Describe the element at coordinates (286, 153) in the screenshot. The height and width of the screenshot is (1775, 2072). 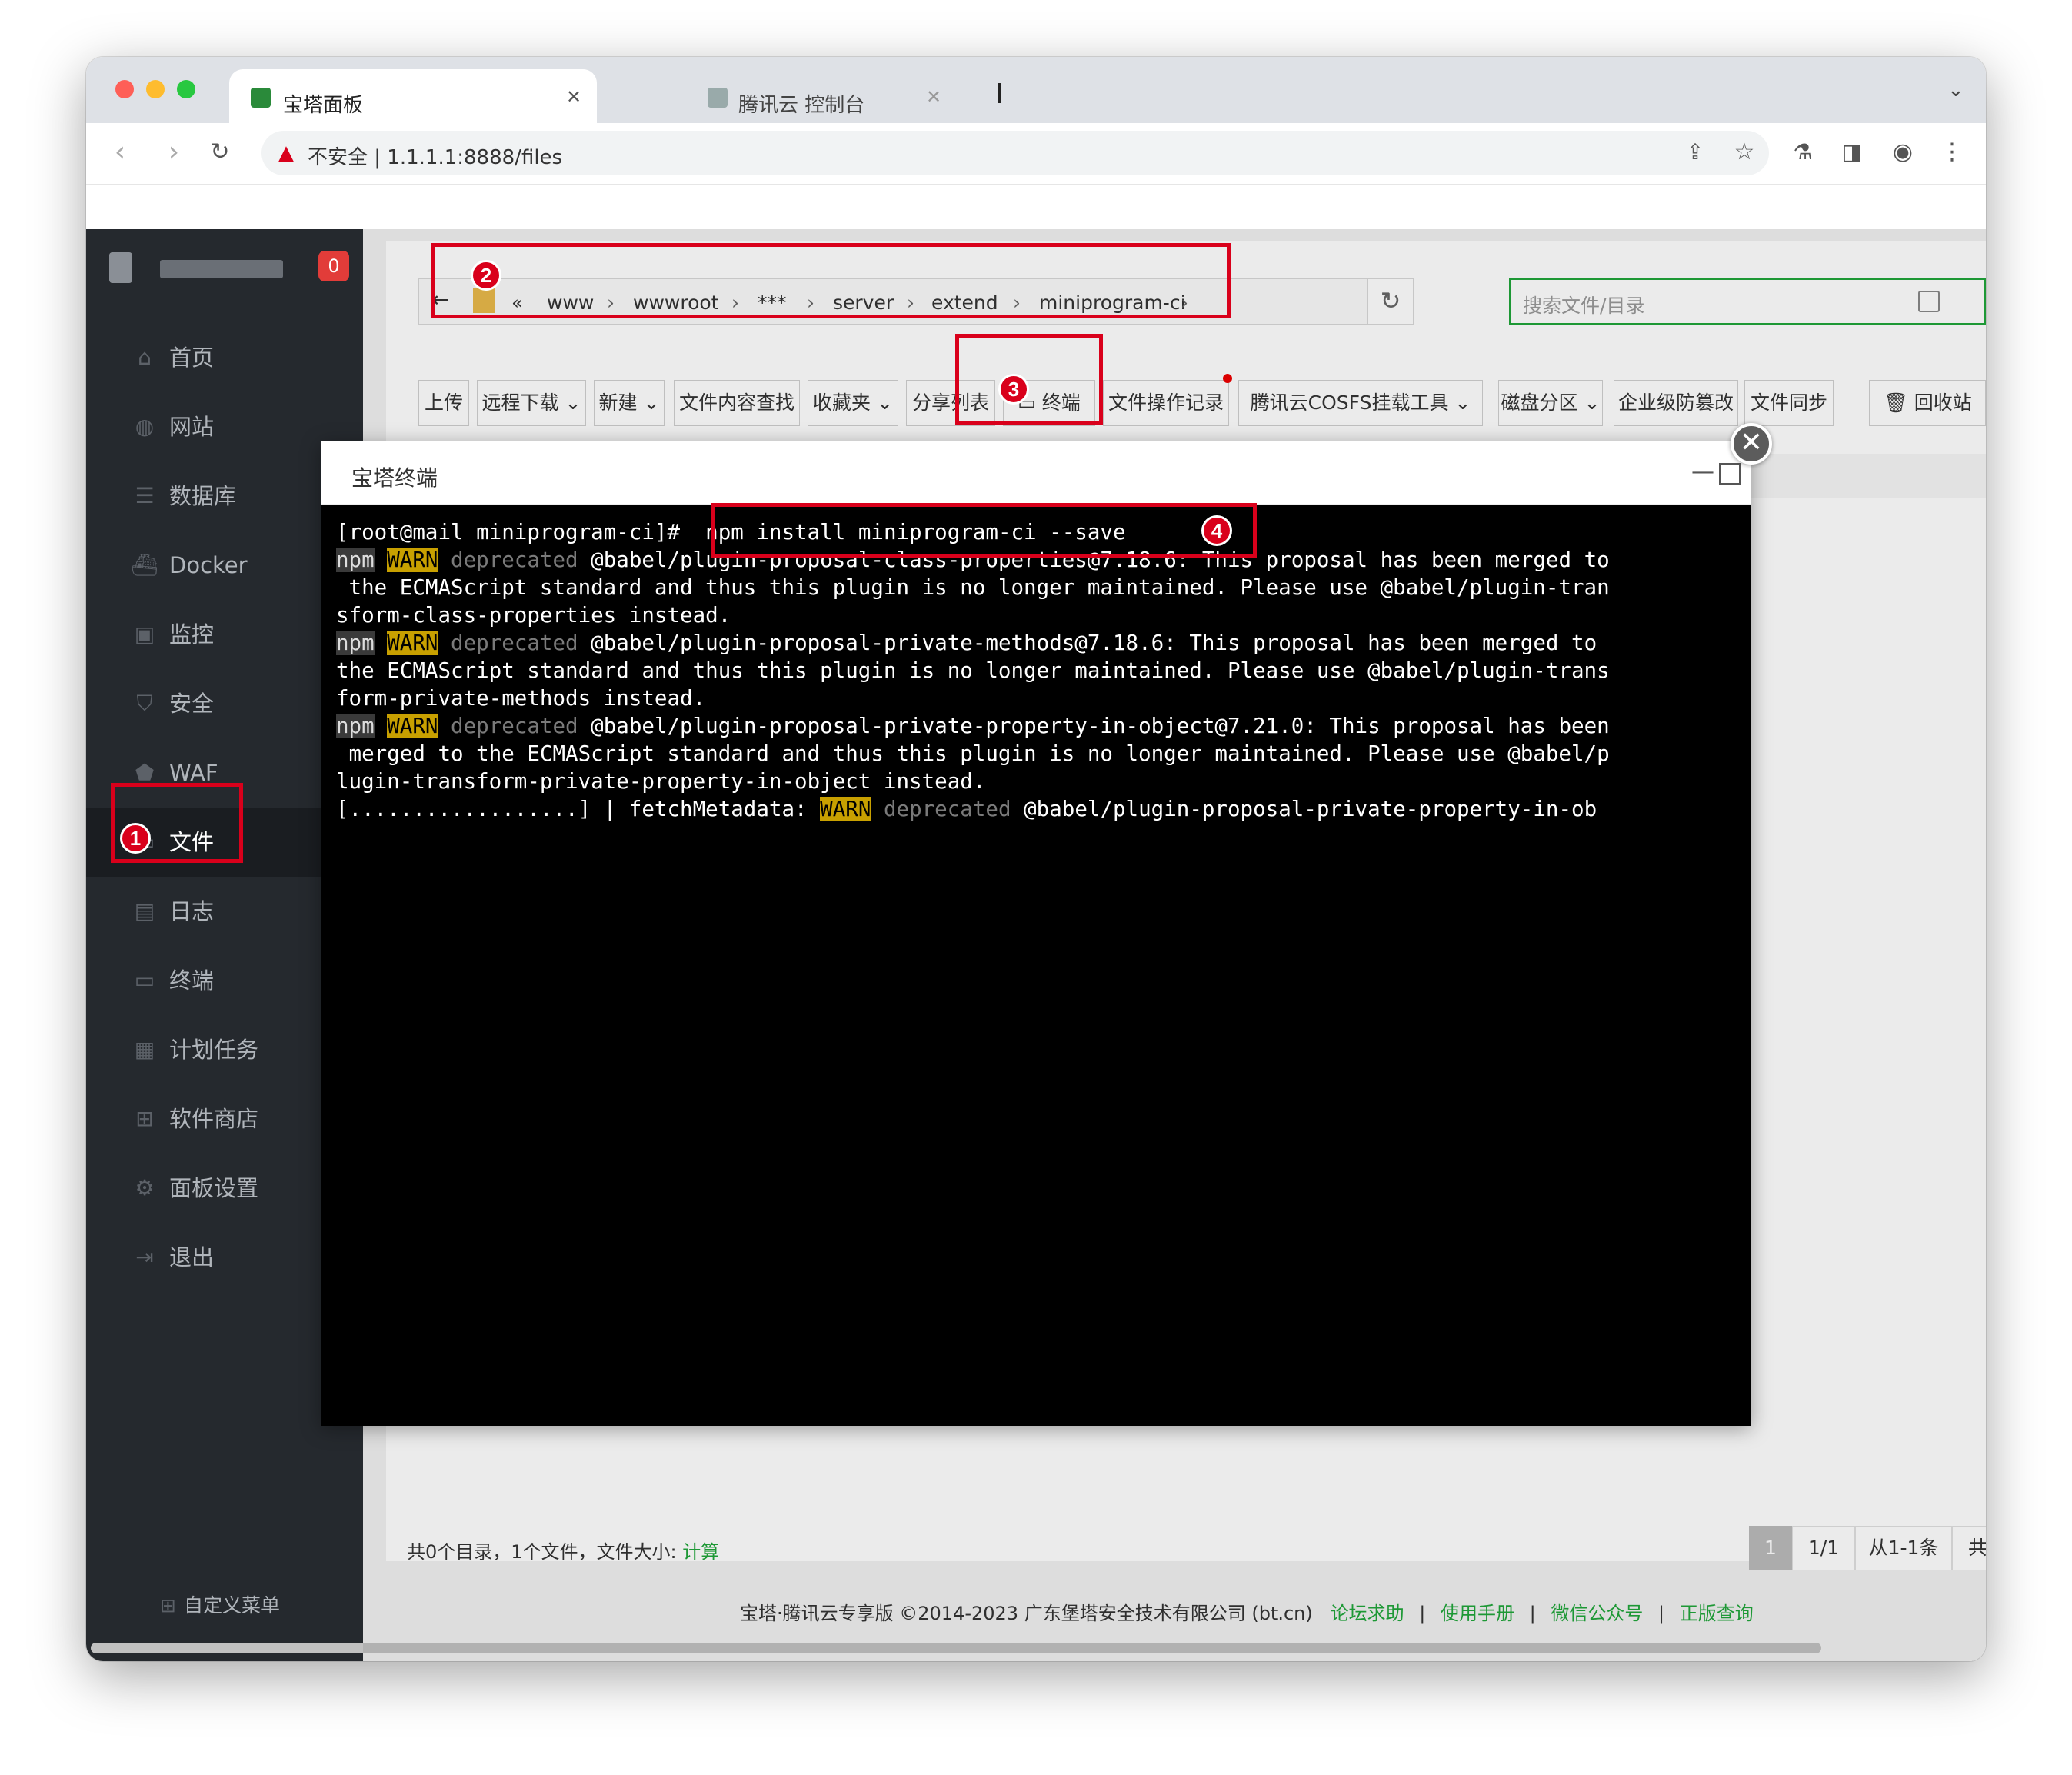
I see `warning-icon: ▲` at that location.